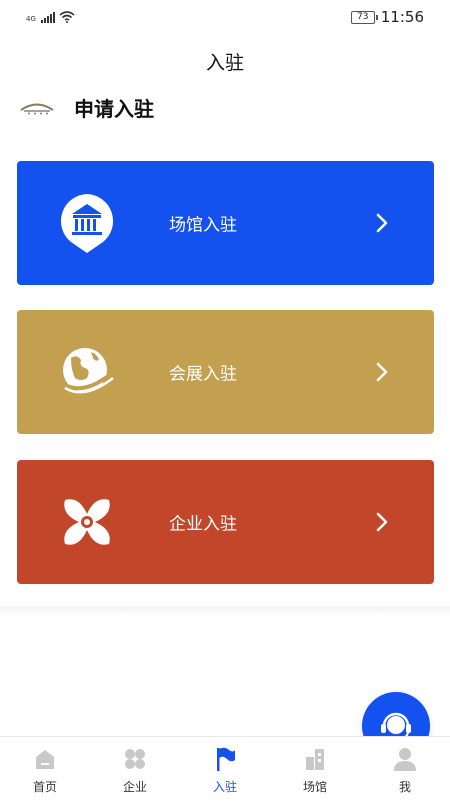  I want to click on venue-apply-label: 场馆入驻, so click(203, 225).